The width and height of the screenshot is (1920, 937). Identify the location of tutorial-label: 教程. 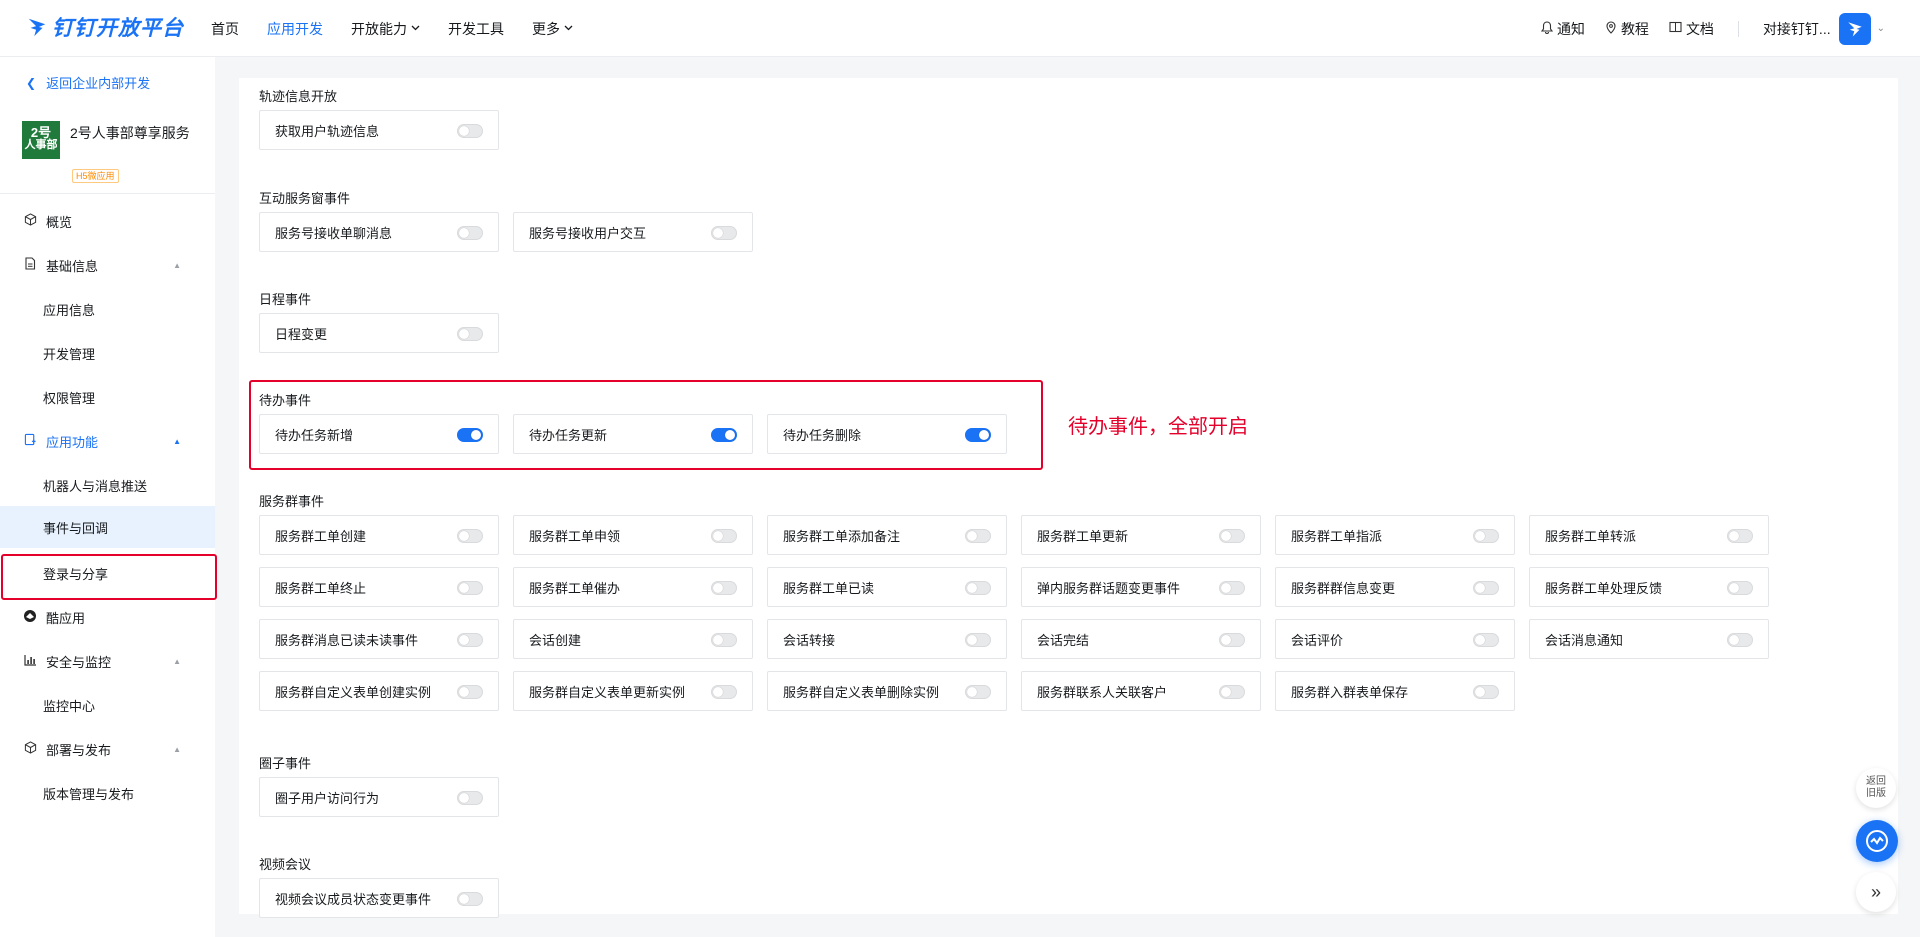
(1634, 28).